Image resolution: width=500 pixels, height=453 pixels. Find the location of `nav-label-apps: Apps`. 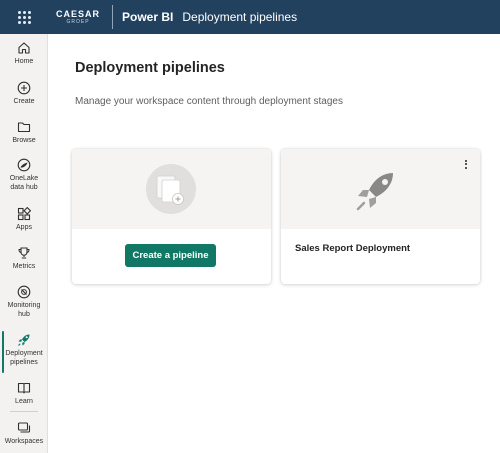

nav-label-apps: Apps is located at coordinates (24, 227).